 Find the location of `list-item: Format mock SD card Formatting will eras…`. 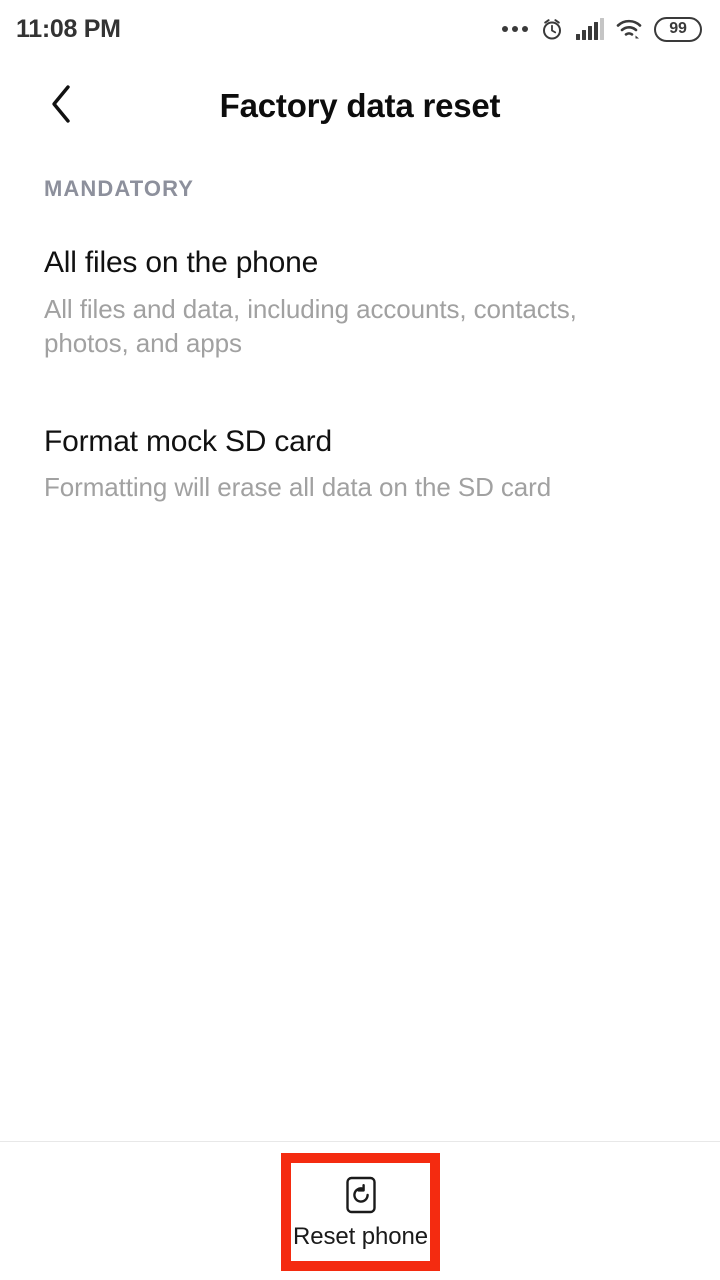

list-item: Format mock SD card Formatting will eras… is located at coordinates (360, 433).